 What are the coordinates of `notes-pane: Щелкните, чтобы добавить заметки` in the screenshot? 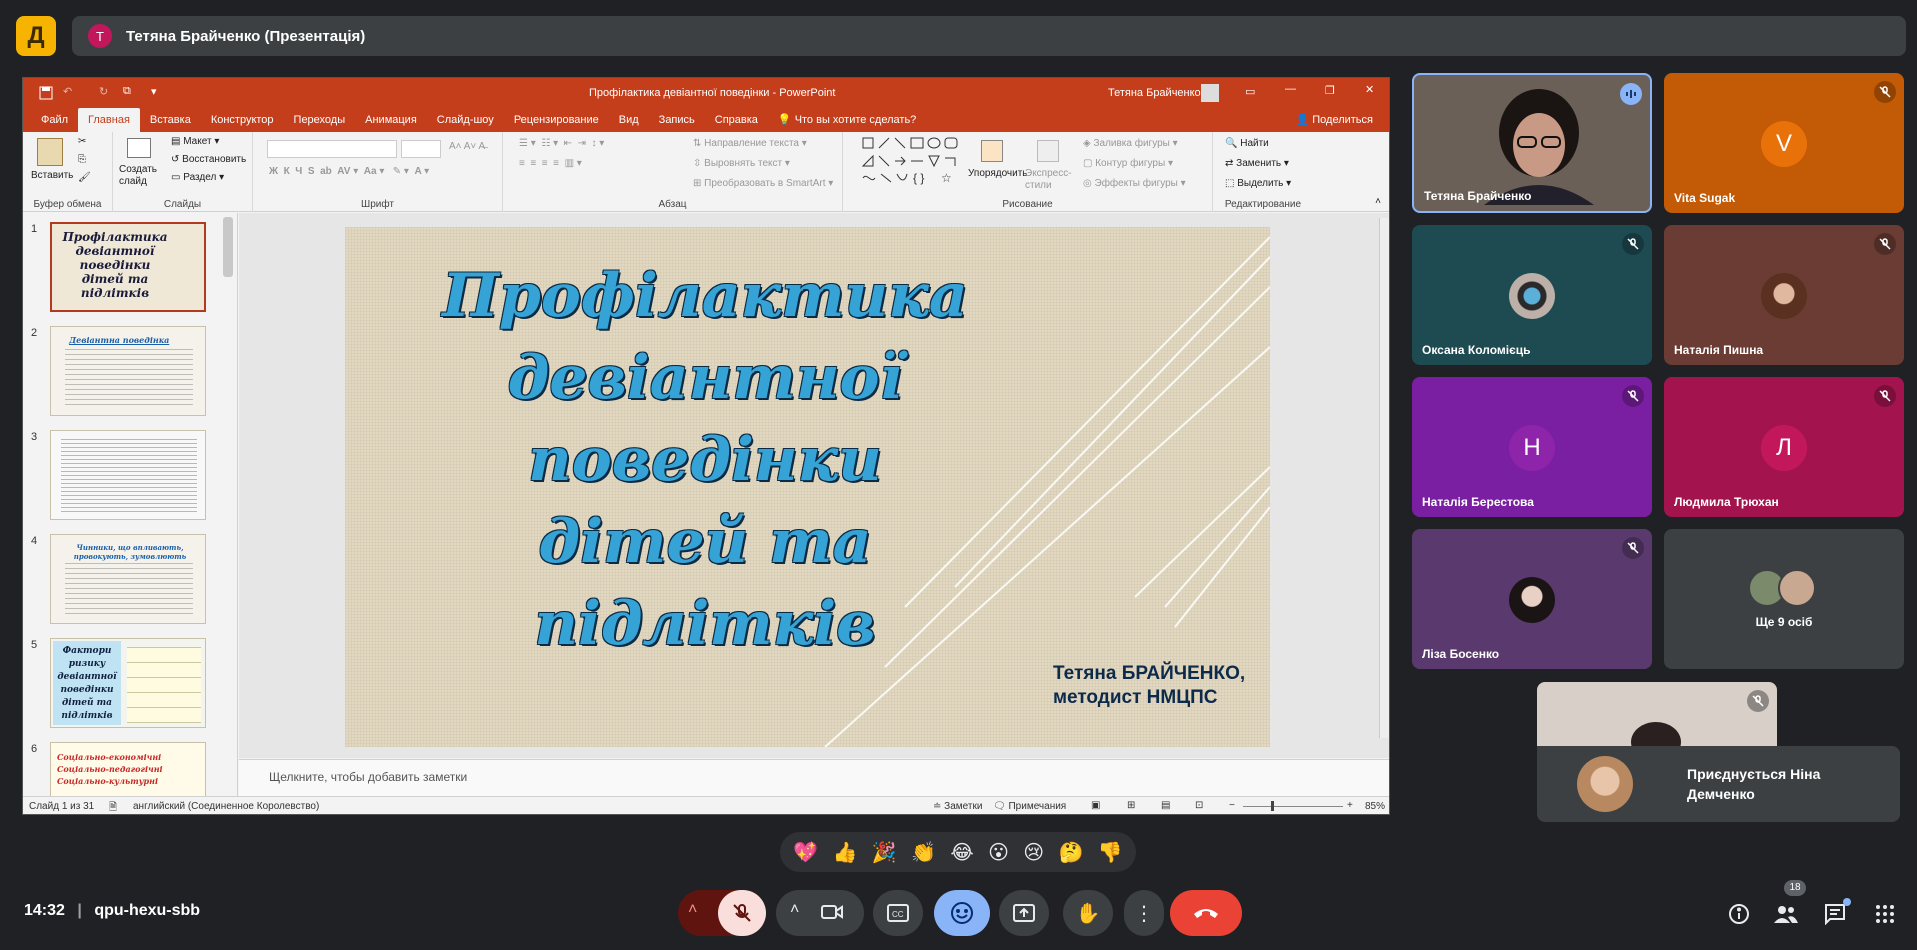 It's located at (814, 777).